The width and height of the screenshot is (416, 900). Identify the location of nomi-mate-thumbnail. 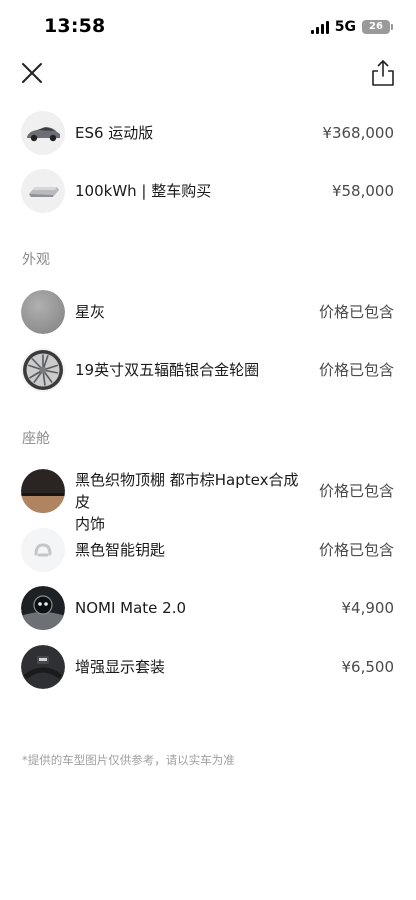
(43, 608).